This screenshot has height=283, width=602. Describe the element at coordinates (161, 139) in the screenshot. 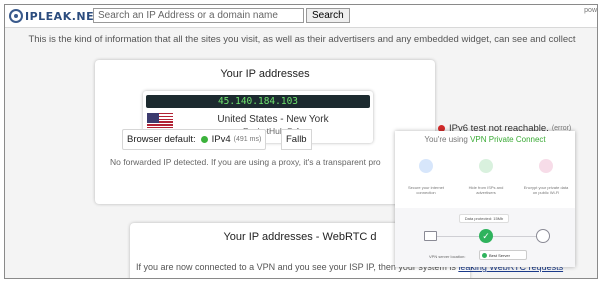

I see `browser-default-label: Browser default:` at that location.